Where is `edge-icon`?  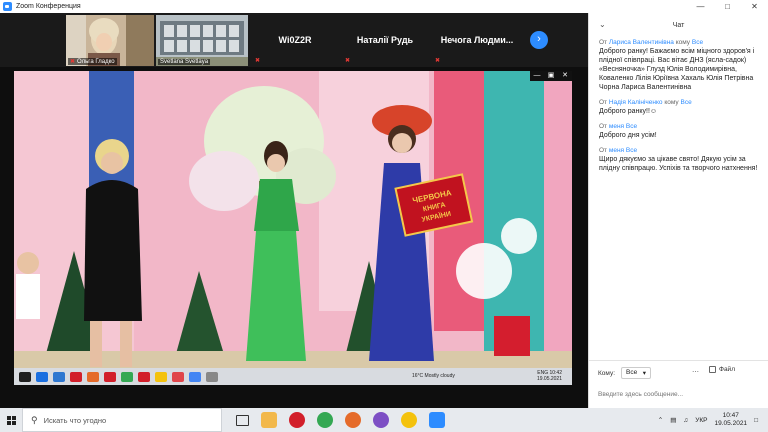 edge-icon is located at coordinates (59, 376).